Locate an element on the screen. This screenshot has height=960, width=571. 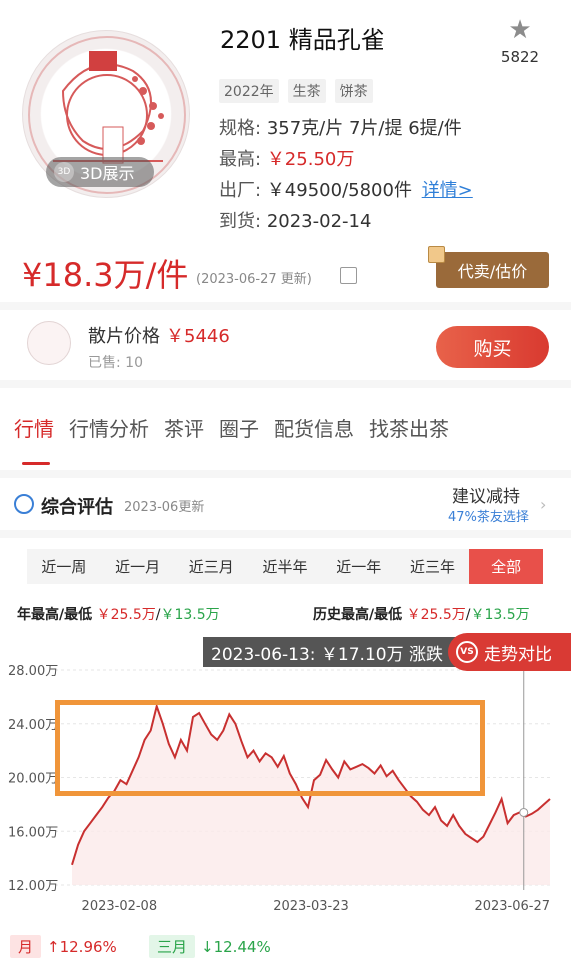
star-icon: ★ is located at coordinates (520, 30).